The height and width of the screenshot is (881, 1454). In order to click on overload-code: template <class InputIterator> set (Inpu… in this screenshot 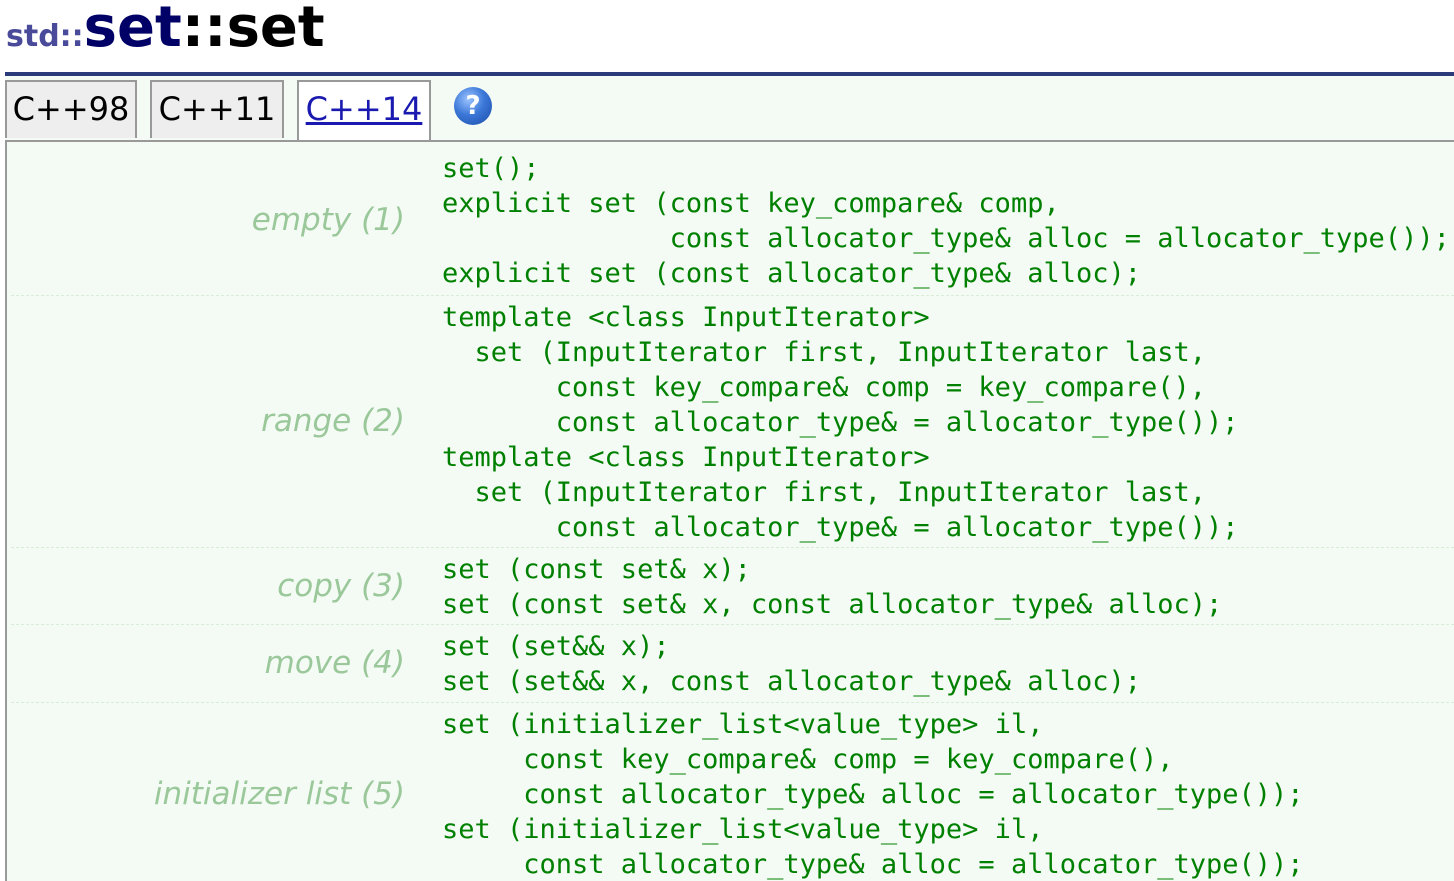, I will do `click(840, 422)`.